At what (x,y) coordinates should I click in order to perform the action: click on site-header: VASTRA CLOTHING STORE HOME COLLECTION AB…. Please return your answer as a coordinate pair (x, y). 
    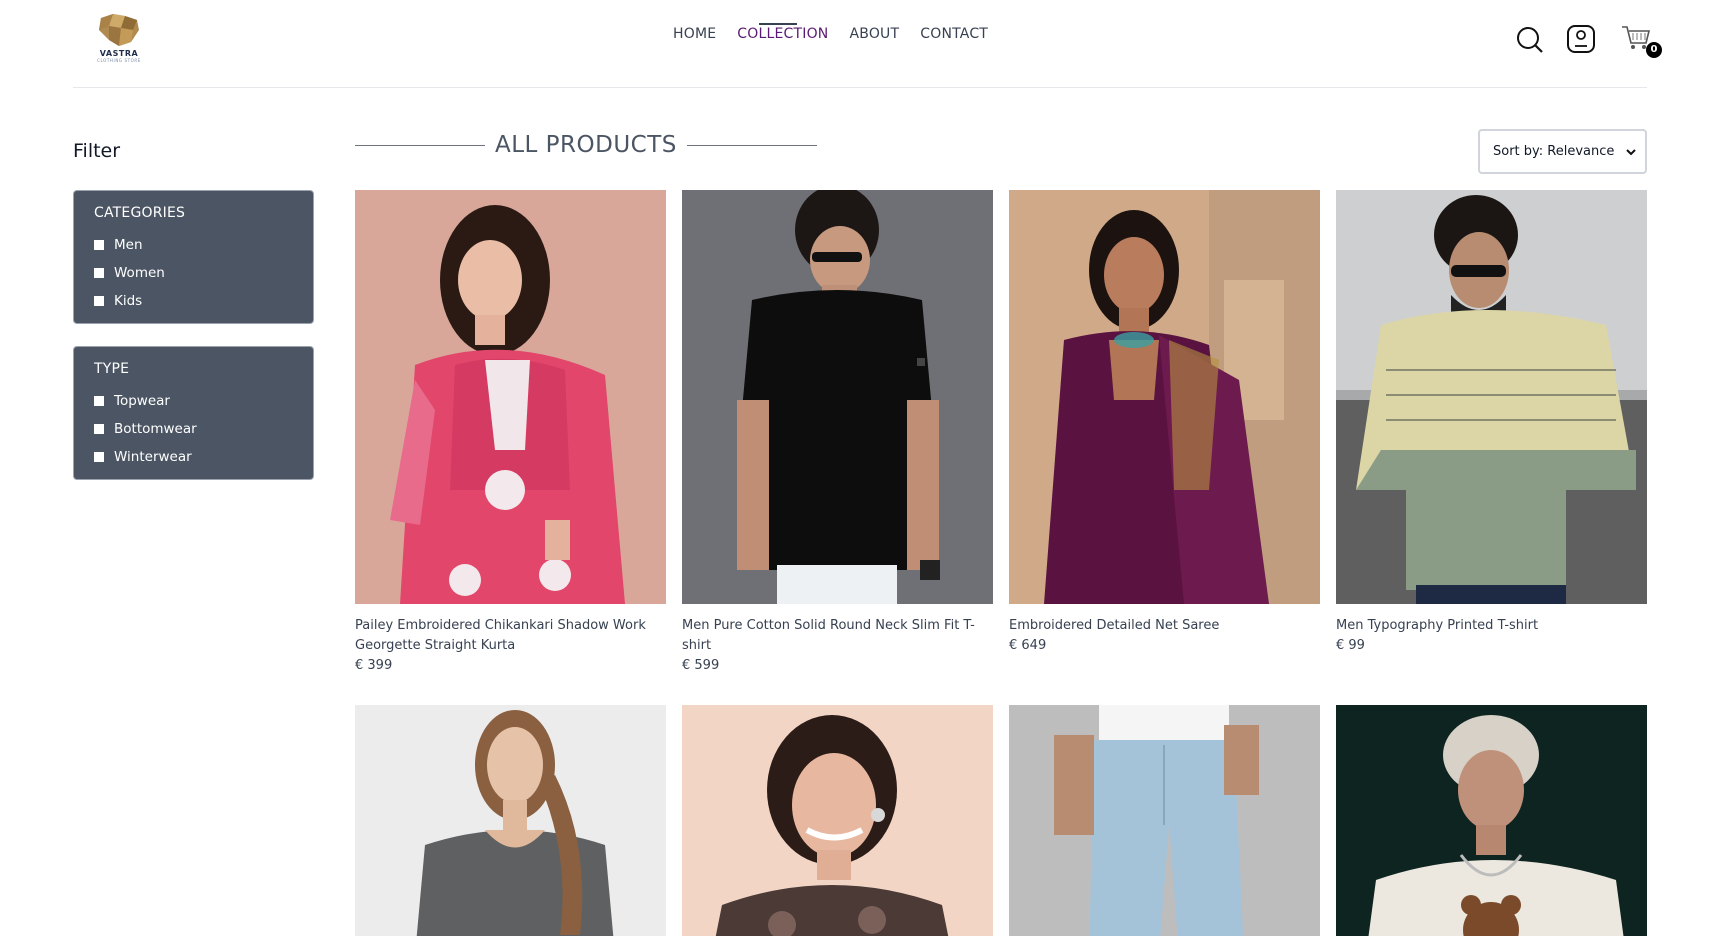
    Looking at the image, I should click on (867, 44).